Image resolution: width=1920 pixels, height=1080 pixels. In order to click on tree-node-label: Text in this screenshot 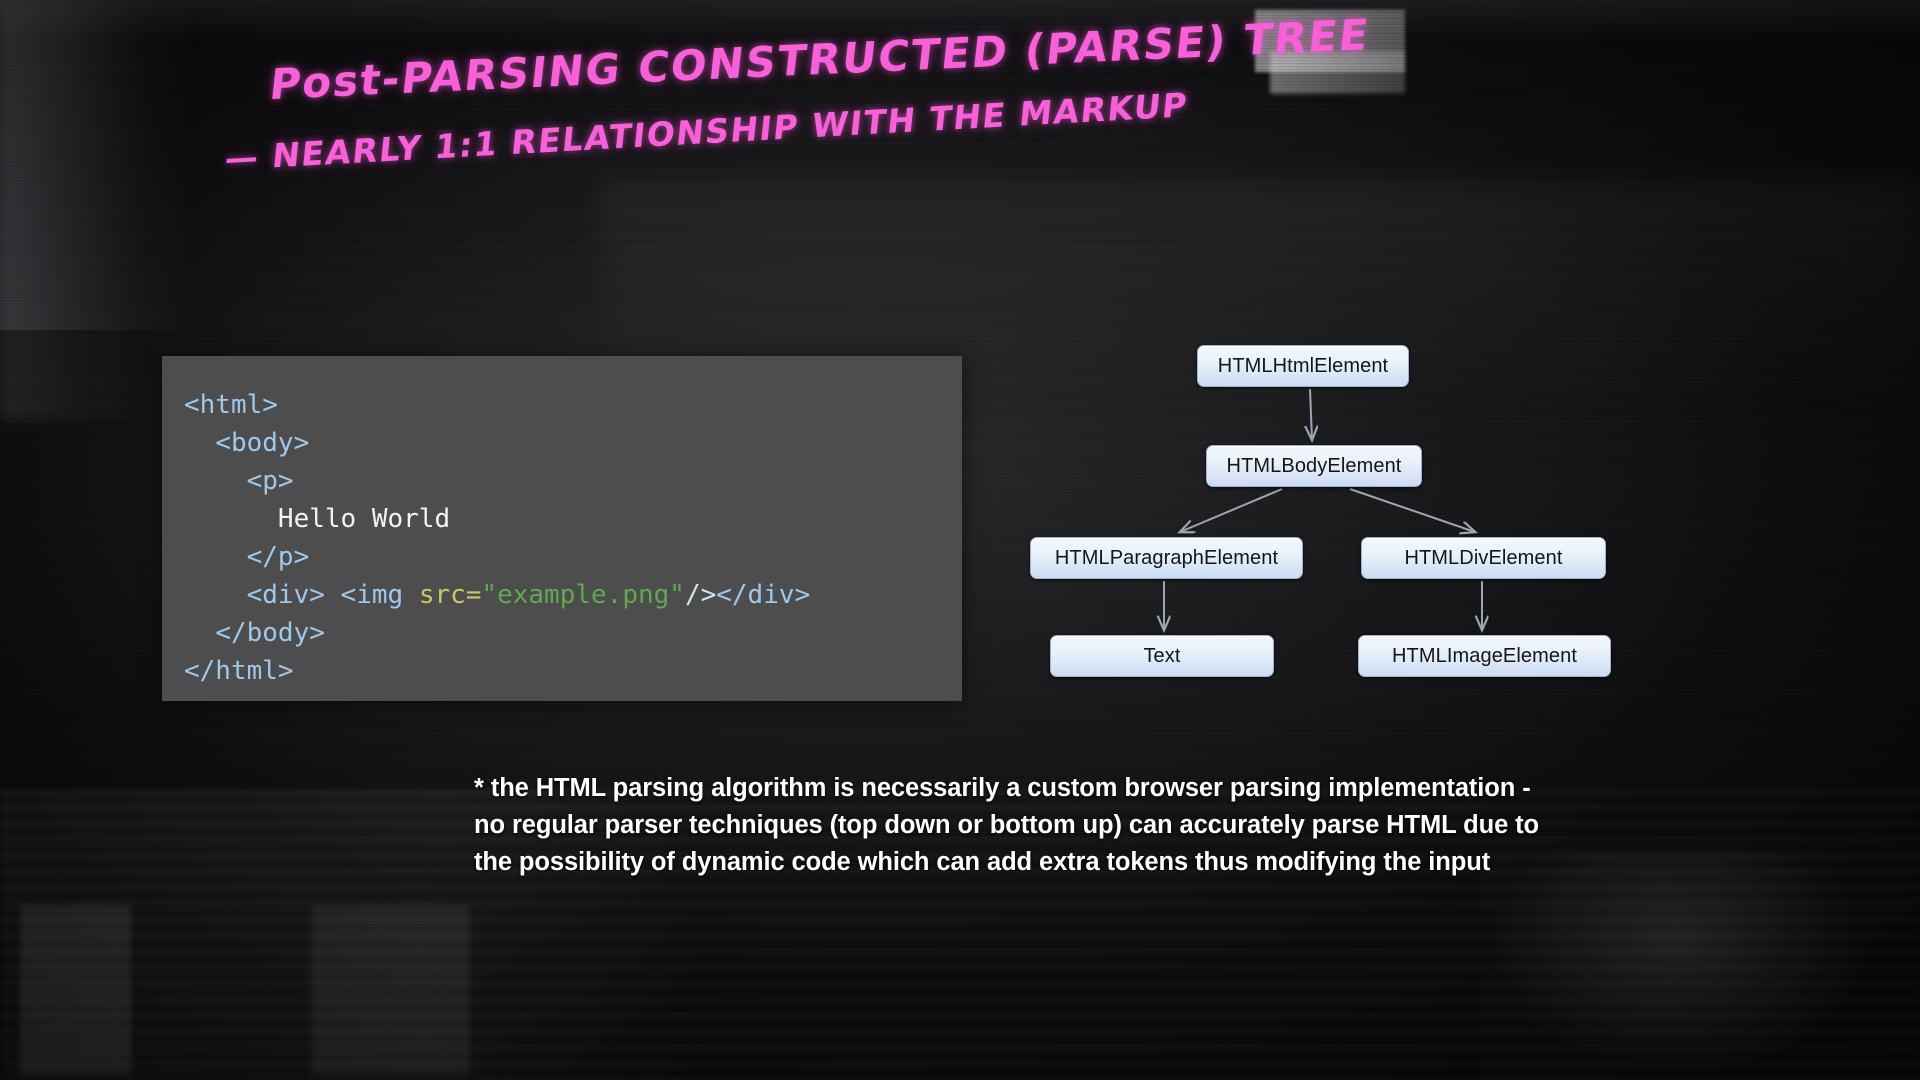, I will do `click(1162, 655)`.